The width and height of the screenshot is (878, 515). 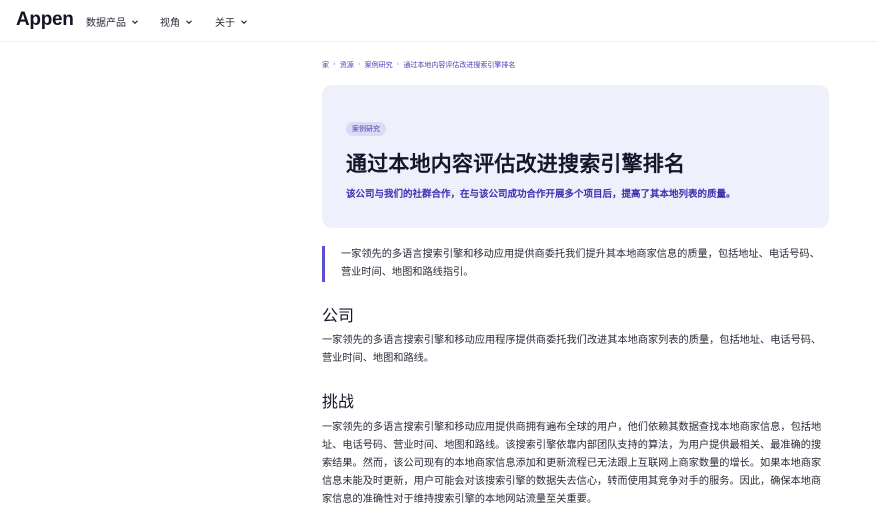 I want to click on nav-item-data-products: 数据产品, so click(x=112, y=21).